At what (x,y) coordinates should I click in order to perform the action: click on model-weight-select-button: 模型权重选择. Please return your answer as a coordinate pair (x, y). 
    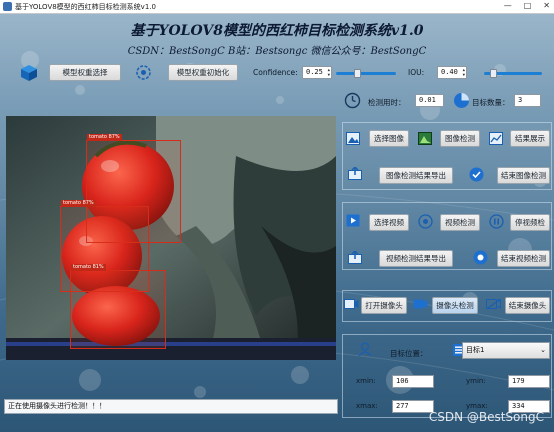
    Looking at the image, I should click on (85, 72).